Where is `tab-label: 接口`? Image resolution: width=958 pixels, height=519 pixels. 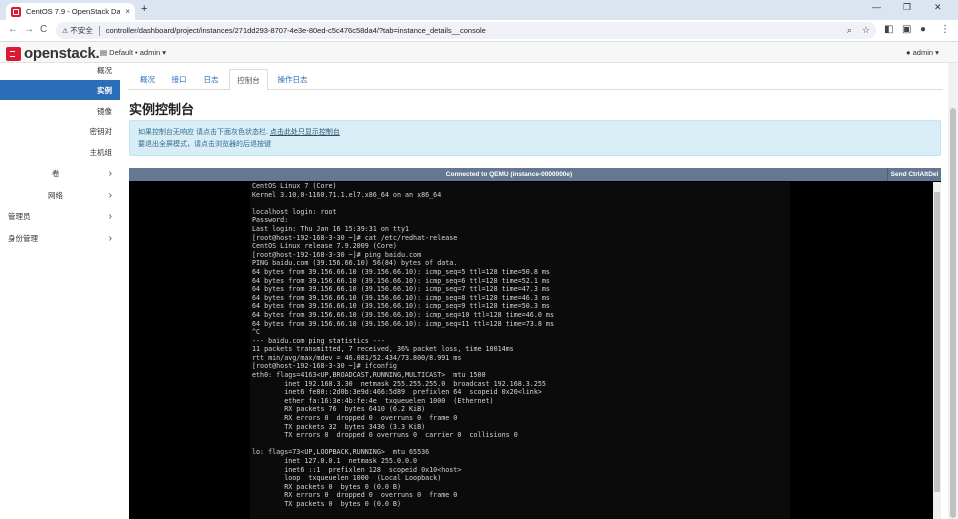
tab-label: 接口 is located at coordinates (179, 79).